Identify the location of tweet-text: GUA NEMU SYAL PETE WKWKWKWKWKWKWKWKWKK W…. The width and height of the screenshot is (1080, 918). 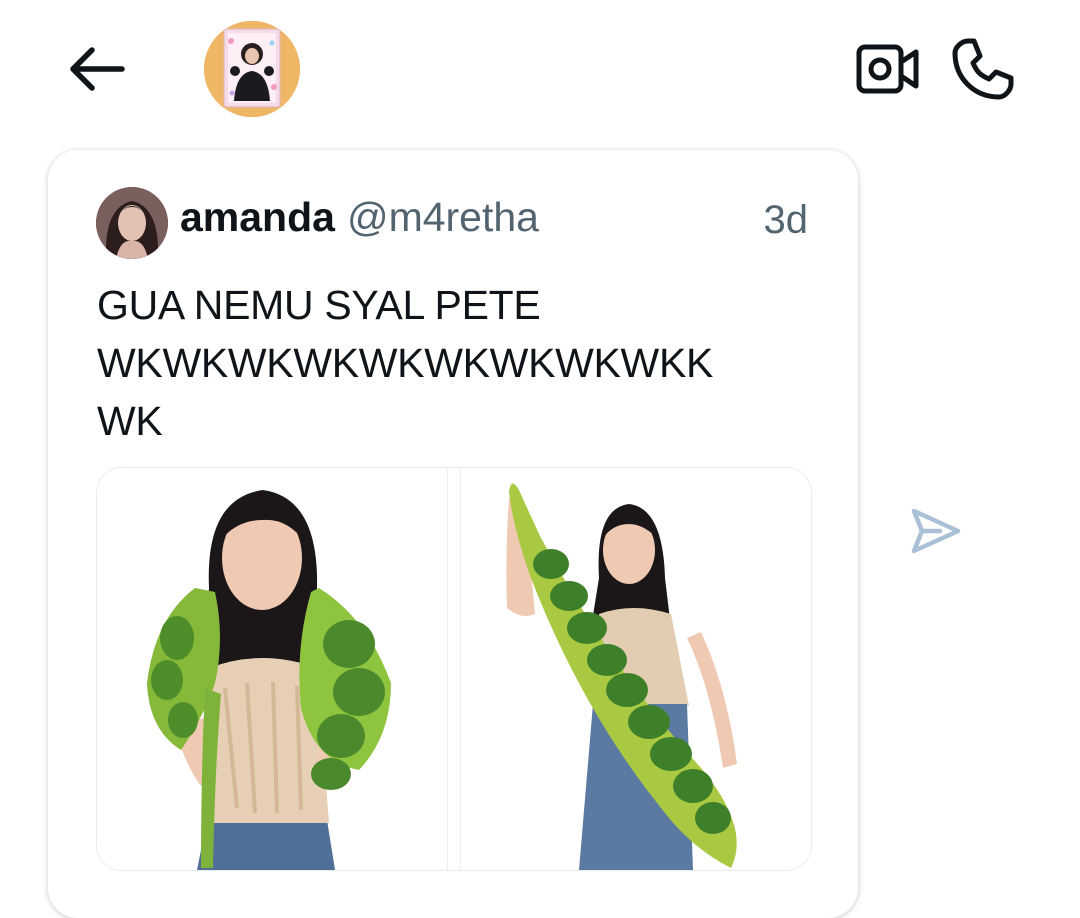
(447, 363).